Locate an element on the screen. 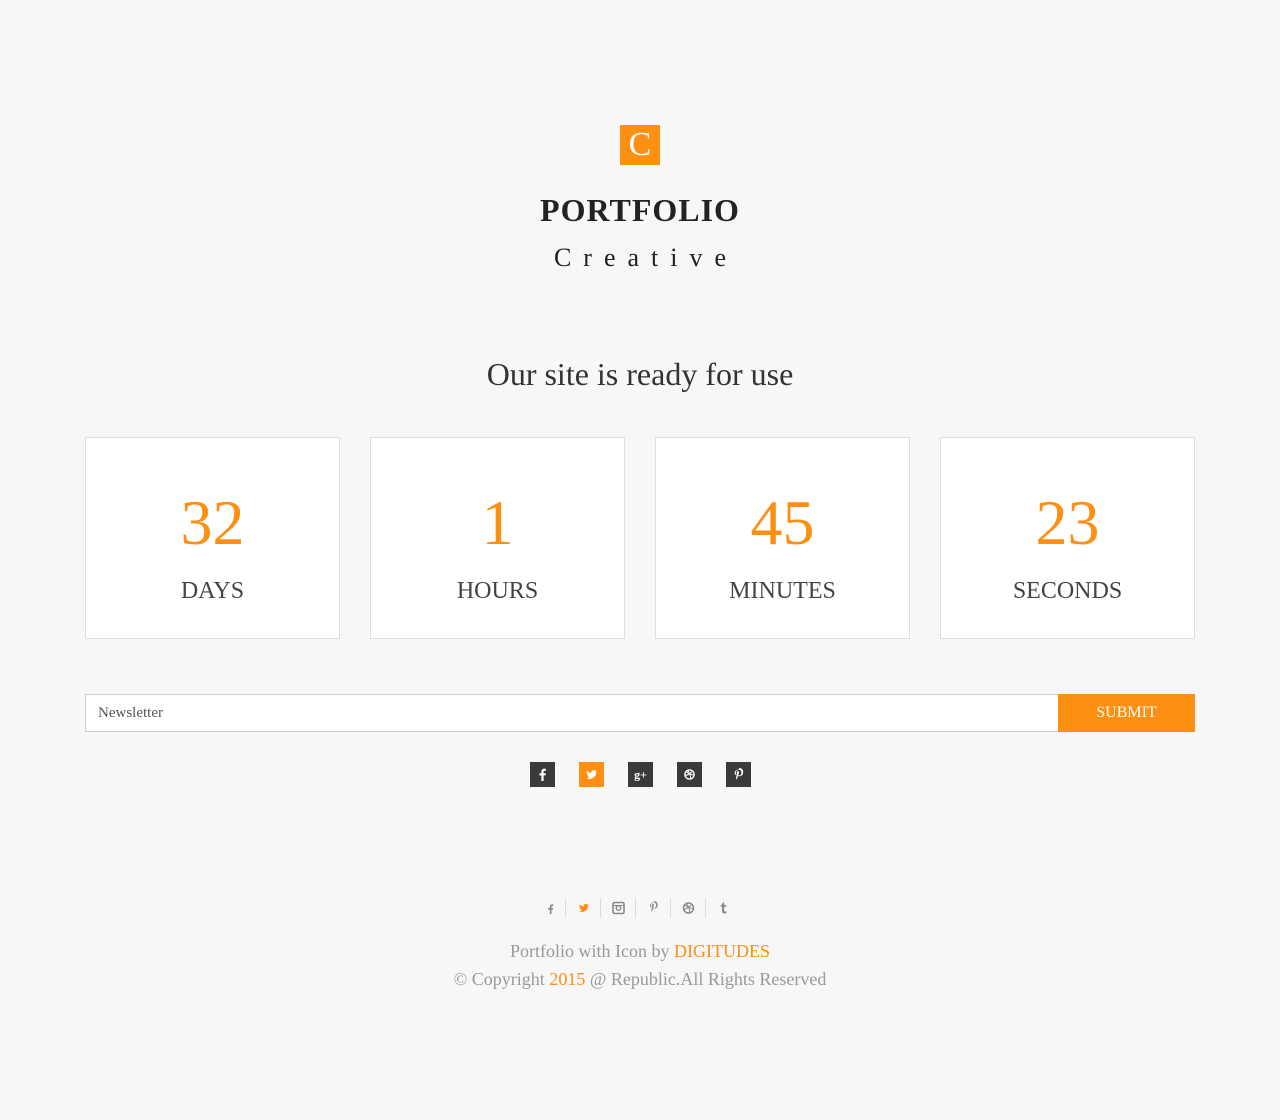 The height and width of the screenshot is (1120, 1280). countdown-days-label: DAYS is located at coordinates (212, 591).